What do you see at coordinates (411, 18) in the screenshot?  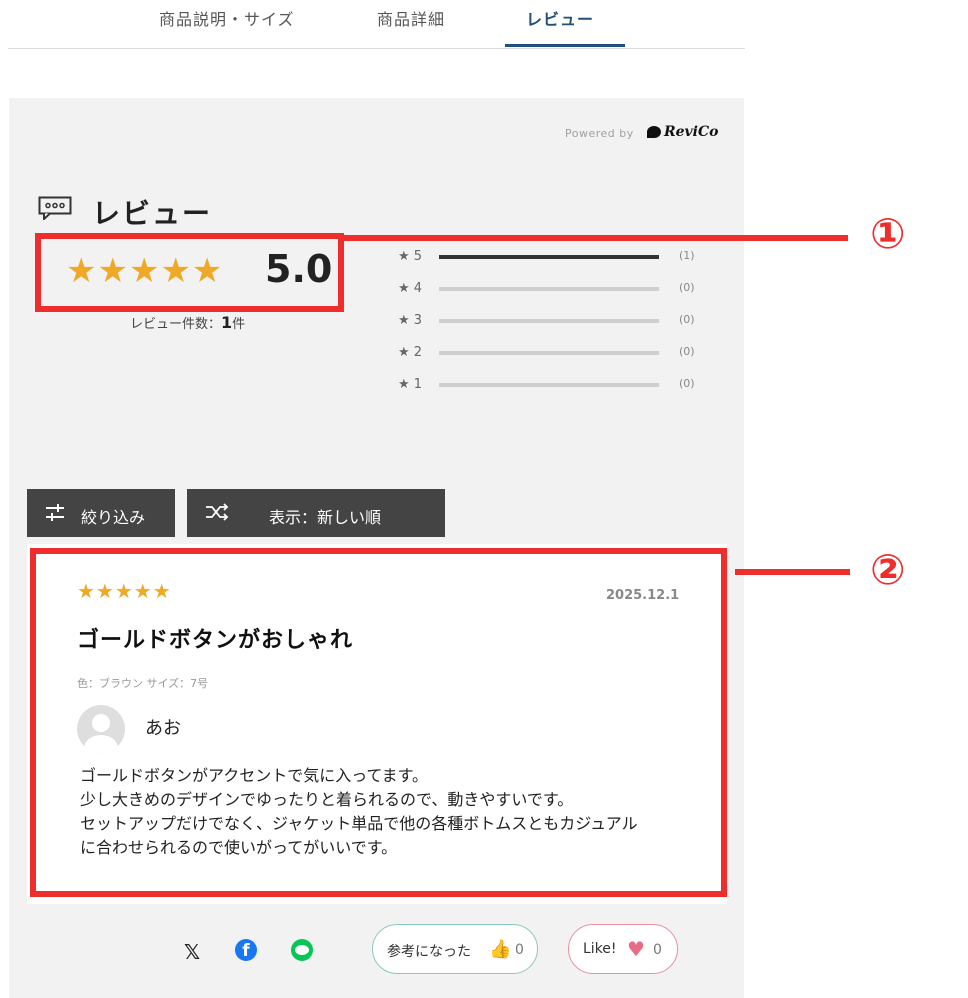 I see `tab-details: 商品詳細` at bounding box center [411, 18].